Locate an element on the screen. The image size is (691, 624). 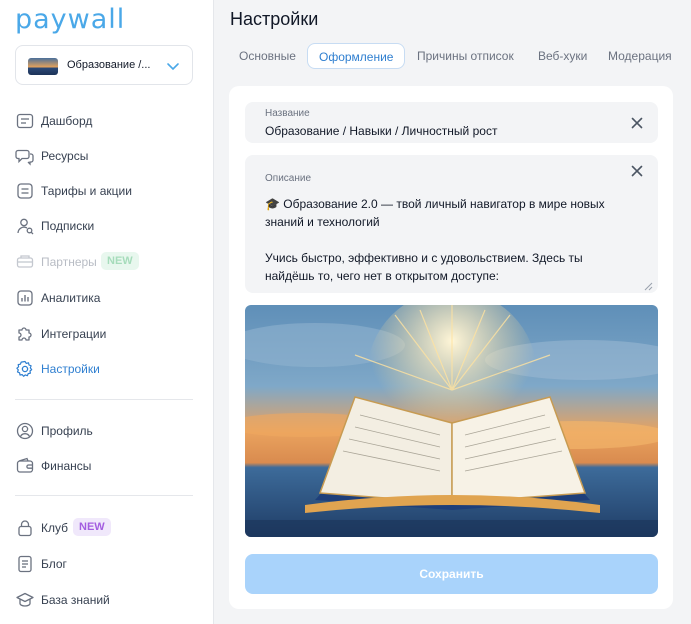
sidebar-item-tariffs: Тарифы и акции is located at coordinates (110, 191).